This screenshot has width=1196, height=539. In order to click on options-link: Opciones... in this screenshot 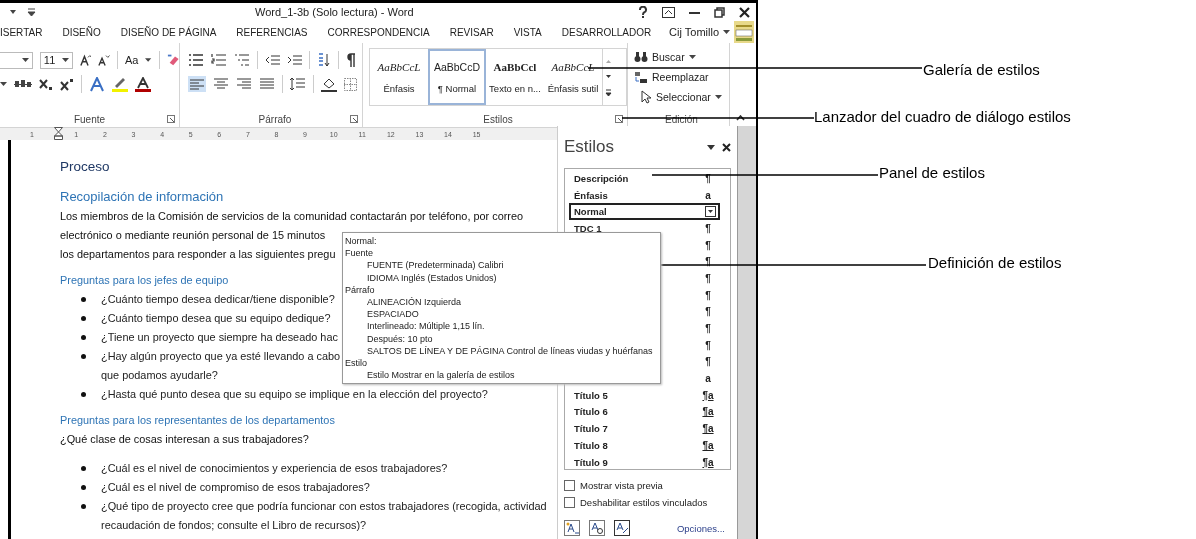, I will do `click(700, 528)`.